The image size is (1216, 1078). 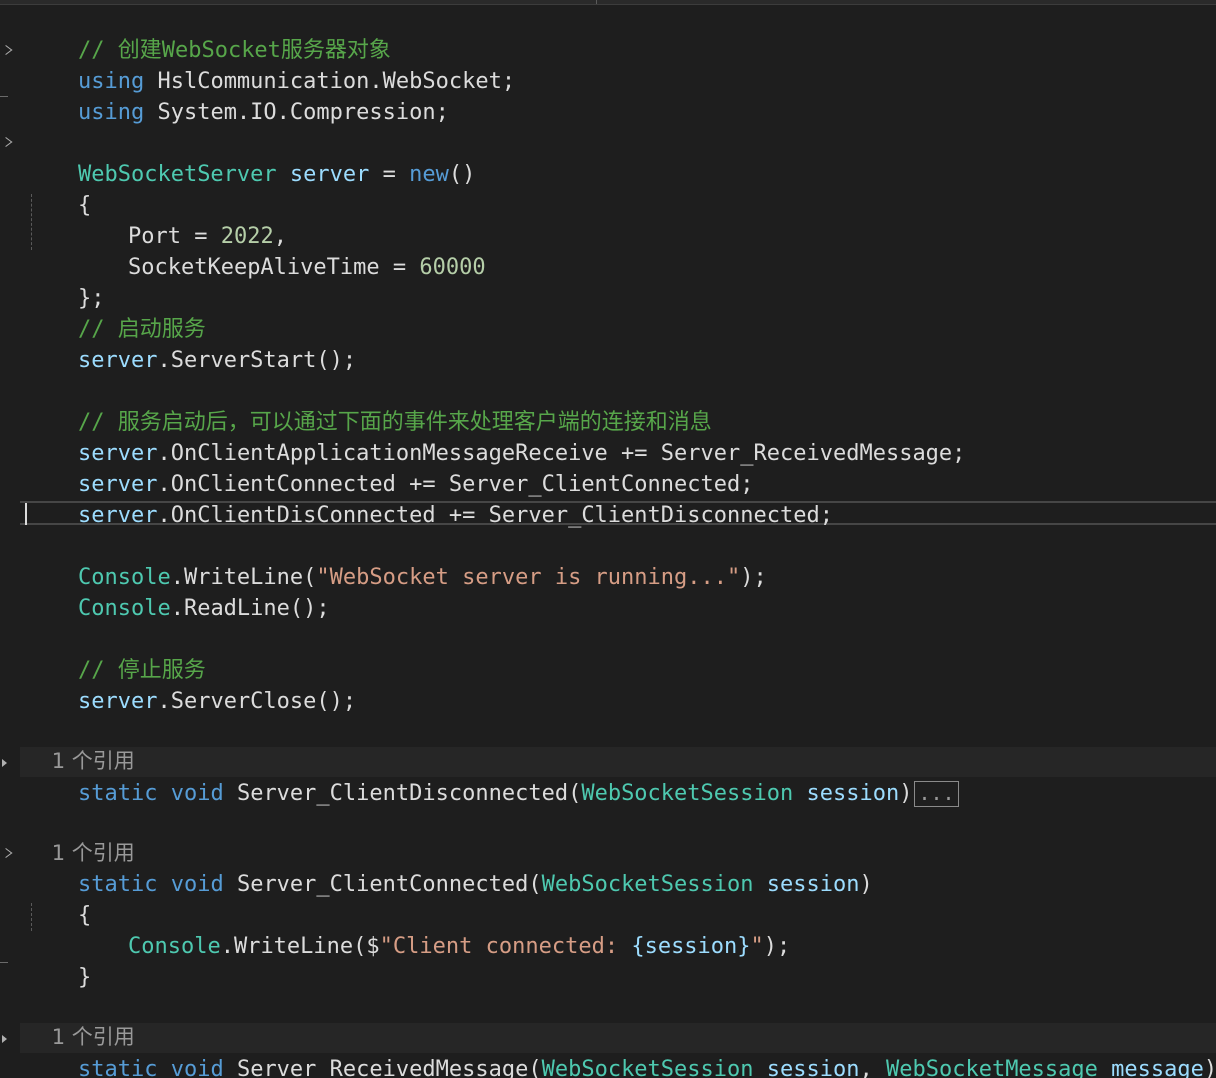 I want to click on code-text: ,, so click(x=872, y=1067).